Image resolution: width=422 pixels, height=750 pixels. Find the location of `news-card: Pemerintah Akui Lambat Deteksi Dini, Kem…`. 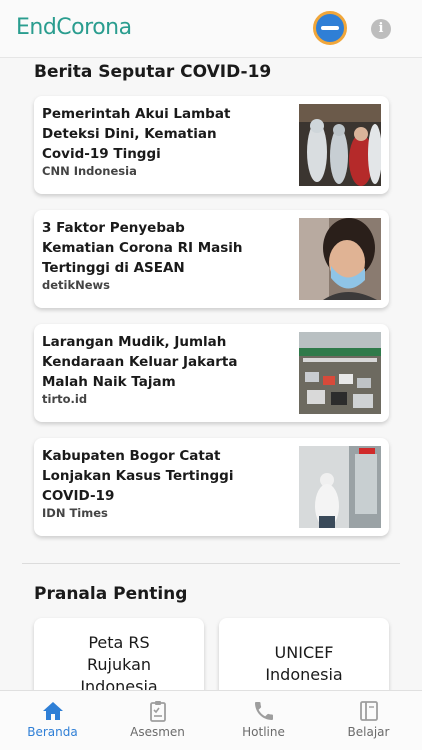

news-card: Pemerintah Akui Lambat Deteksi Dini, Kem… is located at coordinates (211, 145).